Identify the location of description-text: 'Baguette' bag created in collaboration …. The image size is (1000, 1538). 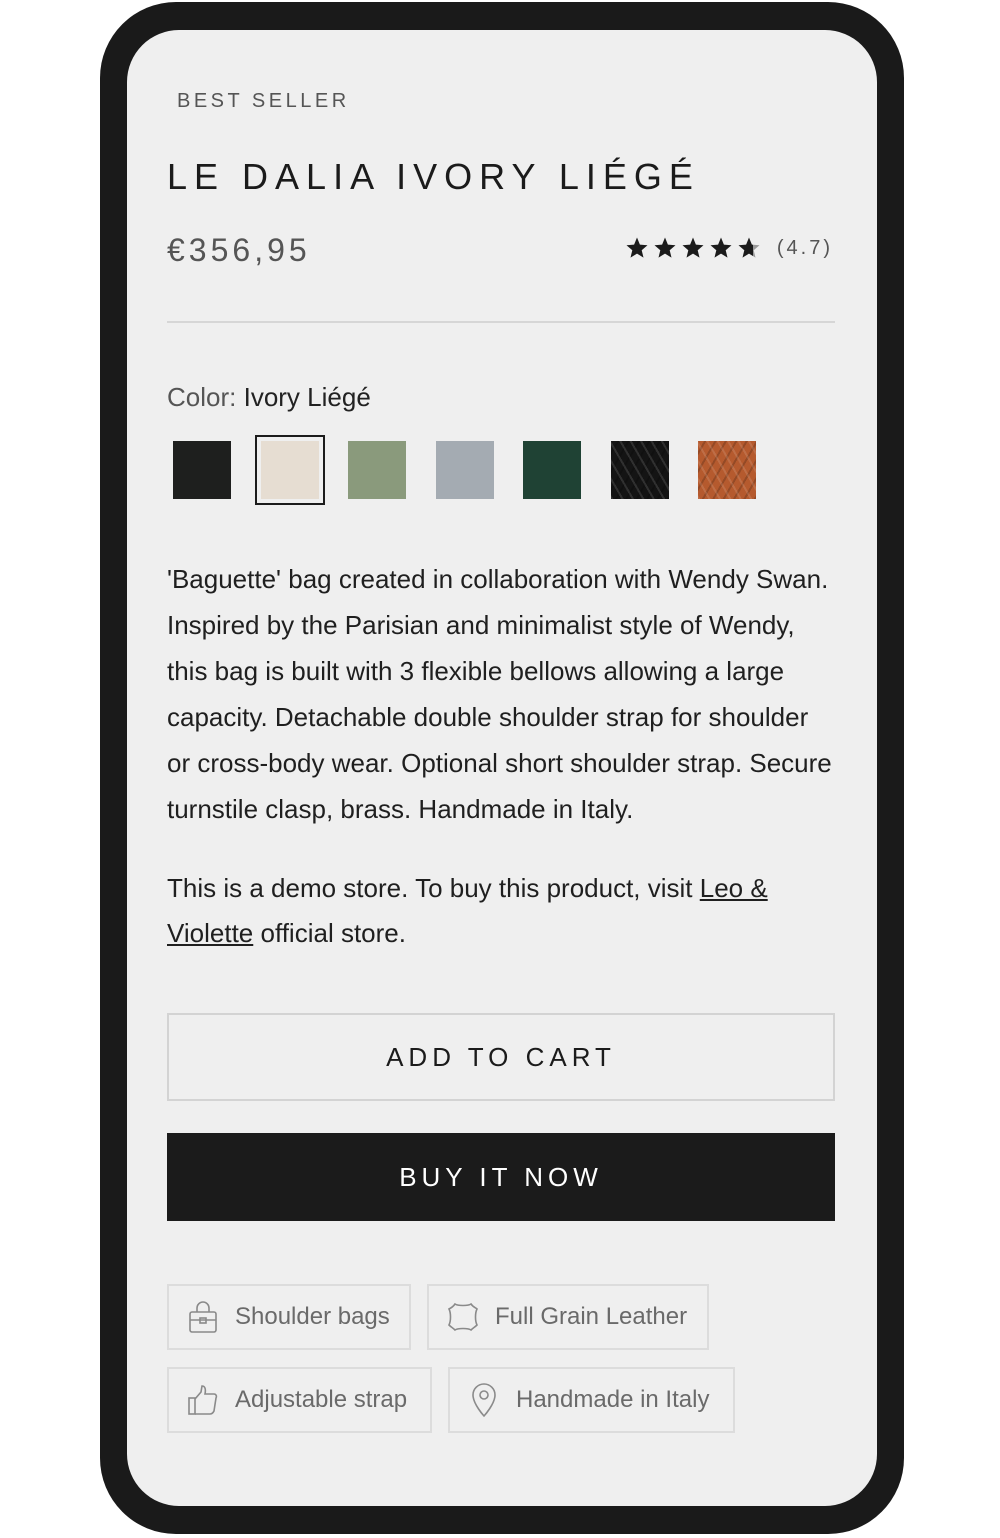
(499, 694).